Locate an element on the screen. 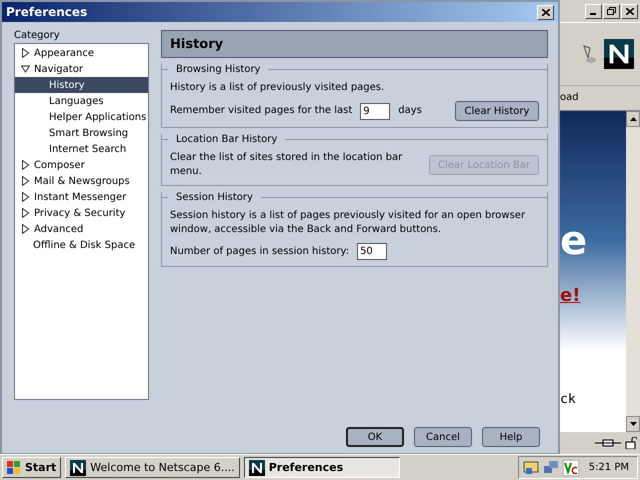  scrollbar is located at coordinates (633, 271).